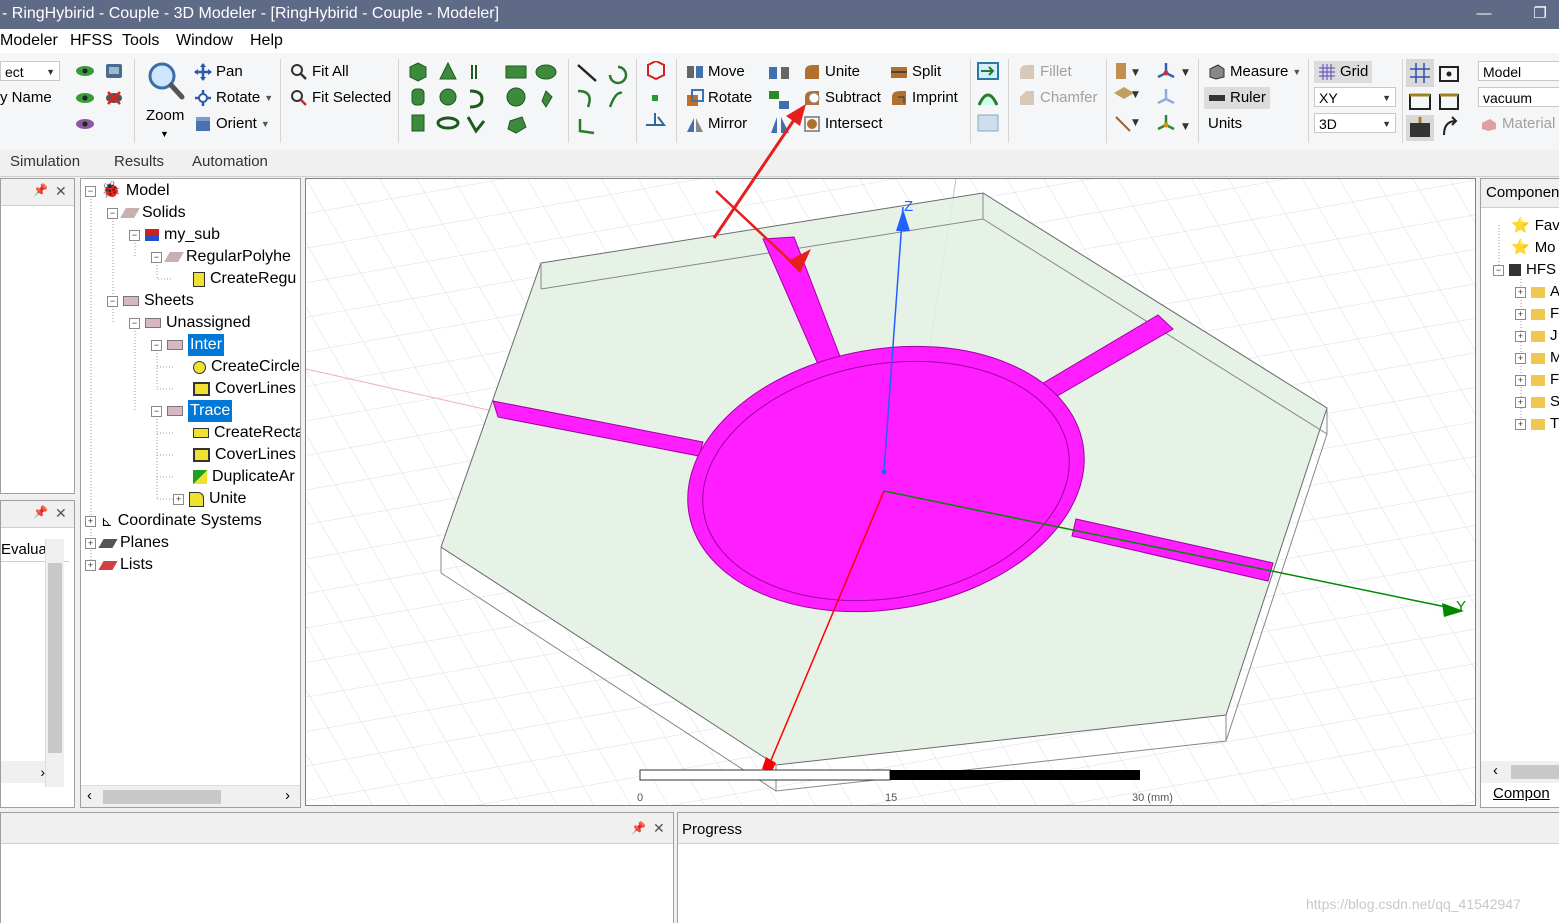 The width and height of the screenshot is (1559, 923). What do you see at coordinates (164, 134) in the screenshot?
I see `zoom-dropdown-arrow: ▼` at bounding box center [164, 134].